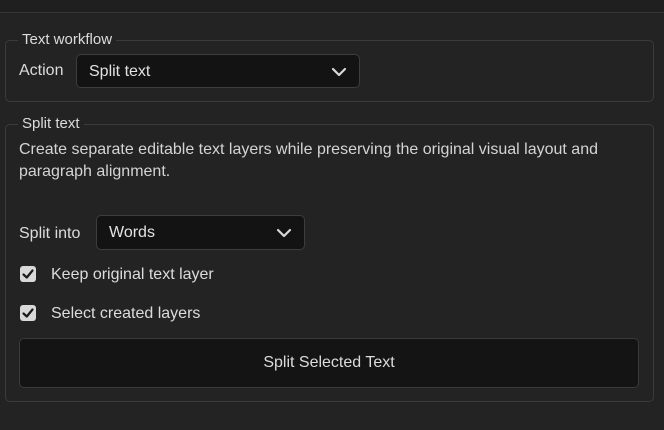 The height and width of the screenshot is (430, 664). What do you see at coordinates (132, 275) in the screenshot?
I see `keep-original-label: Keep original text layer` at bounding box center [132, 275].